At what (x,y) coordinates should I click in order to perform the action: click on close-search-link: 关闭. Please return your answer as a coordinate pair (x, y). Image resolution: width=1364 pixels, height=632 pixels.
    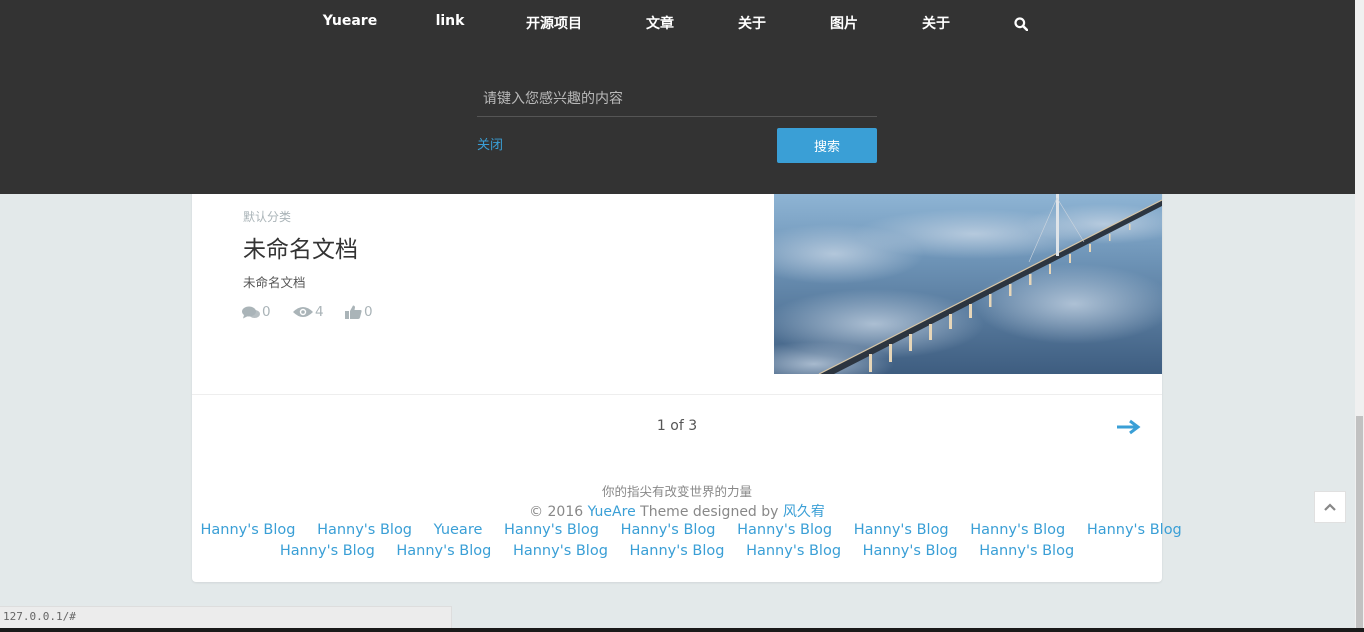
    Looking at the image, I should click on (490, 143).